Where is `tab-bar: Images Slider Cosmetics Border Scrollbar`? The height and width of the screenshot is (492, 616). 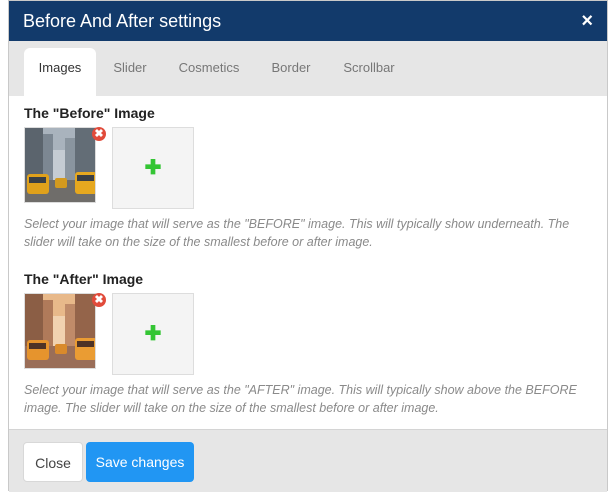
tab-bar: Images Slider Cosmetics Border Scrollbar is located at coordinates (308, 68).